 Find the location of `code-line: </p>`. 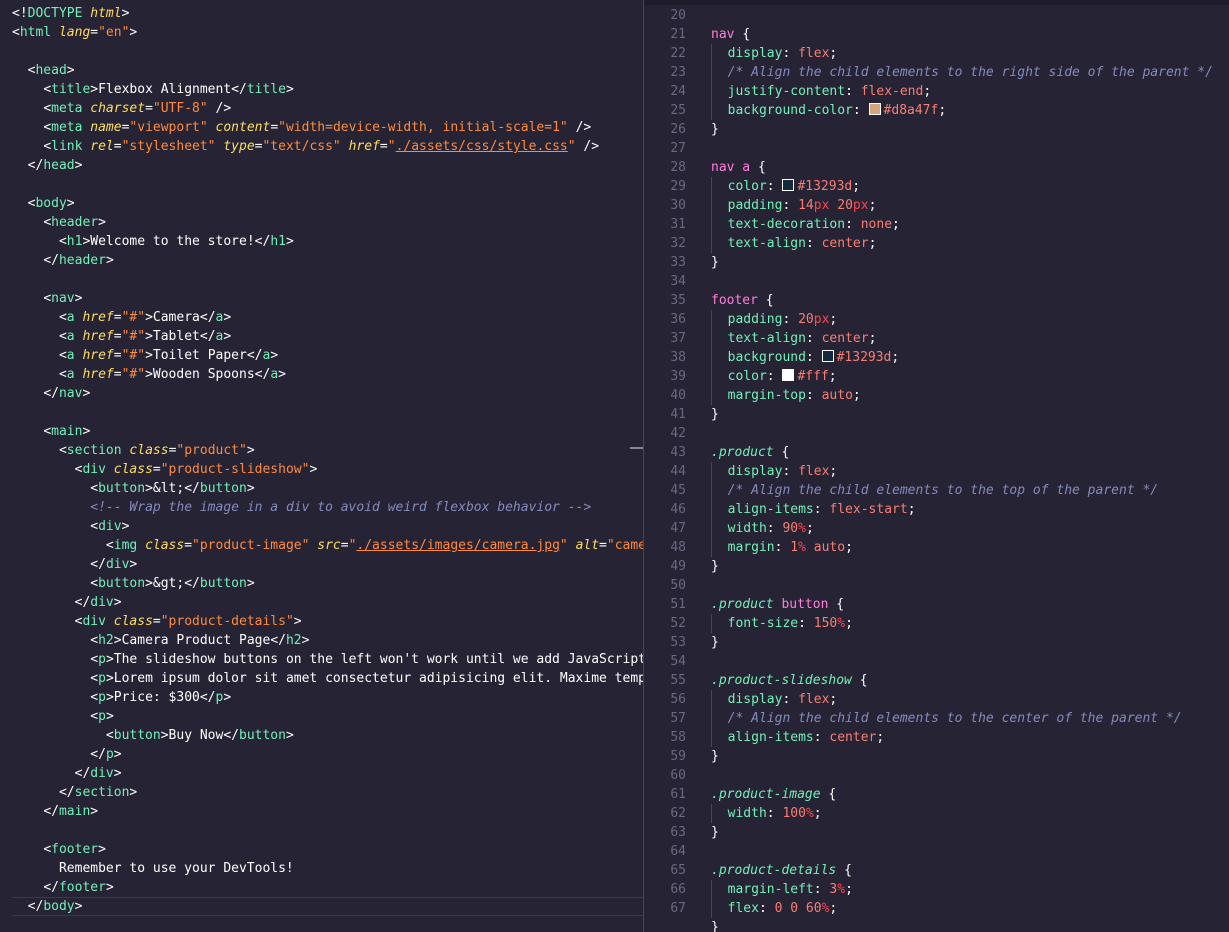

code-line: </p> is located at coordinates (327, 754).